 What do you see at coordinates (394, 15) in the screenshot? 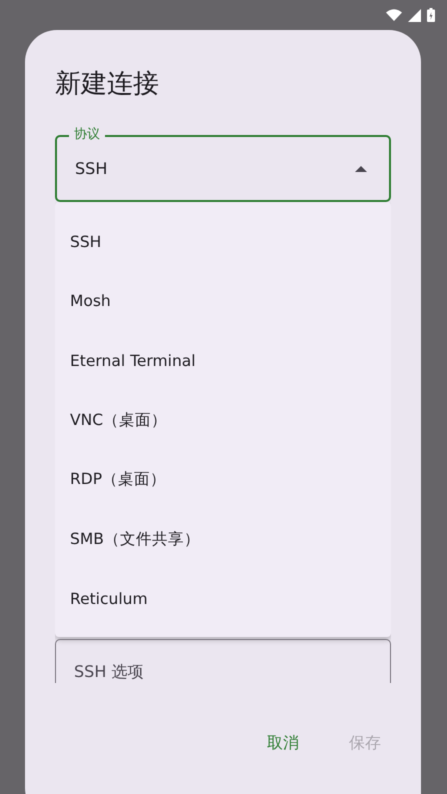
I see `wifi-icon` at bounding box center [394, 15].